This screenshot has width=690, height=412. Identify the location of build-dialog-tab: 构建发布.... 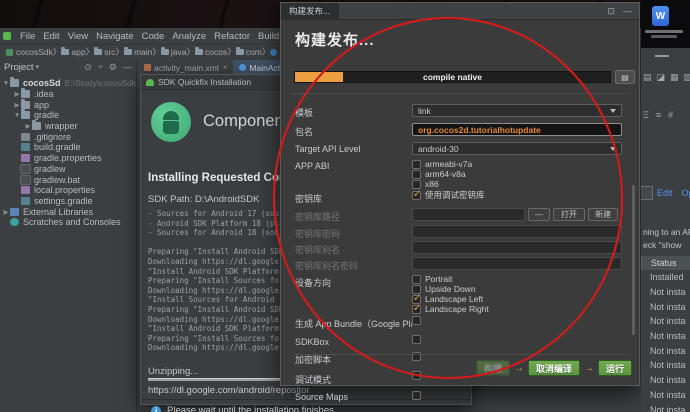
(310, 11).